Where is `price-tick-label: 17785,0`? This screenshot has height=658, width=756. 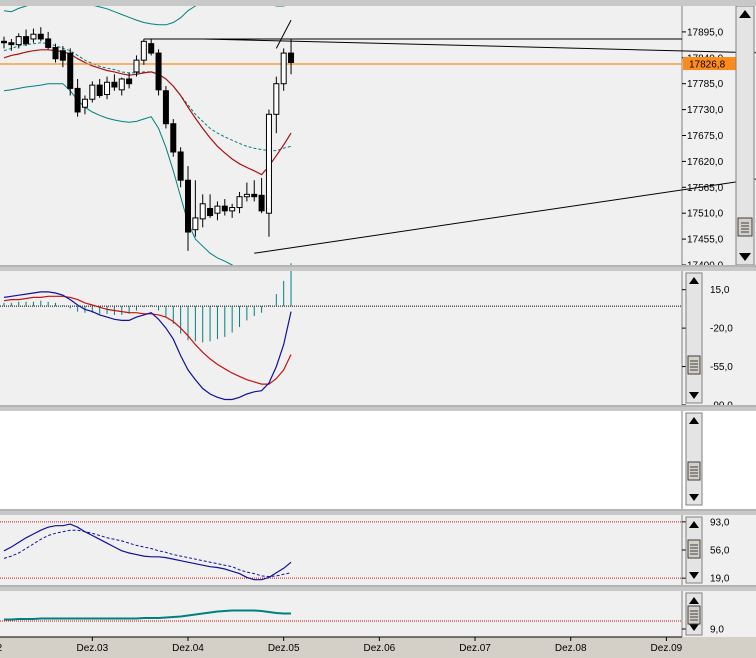
price-tick-label: 17785,0 is located at coordinates (705, 84).